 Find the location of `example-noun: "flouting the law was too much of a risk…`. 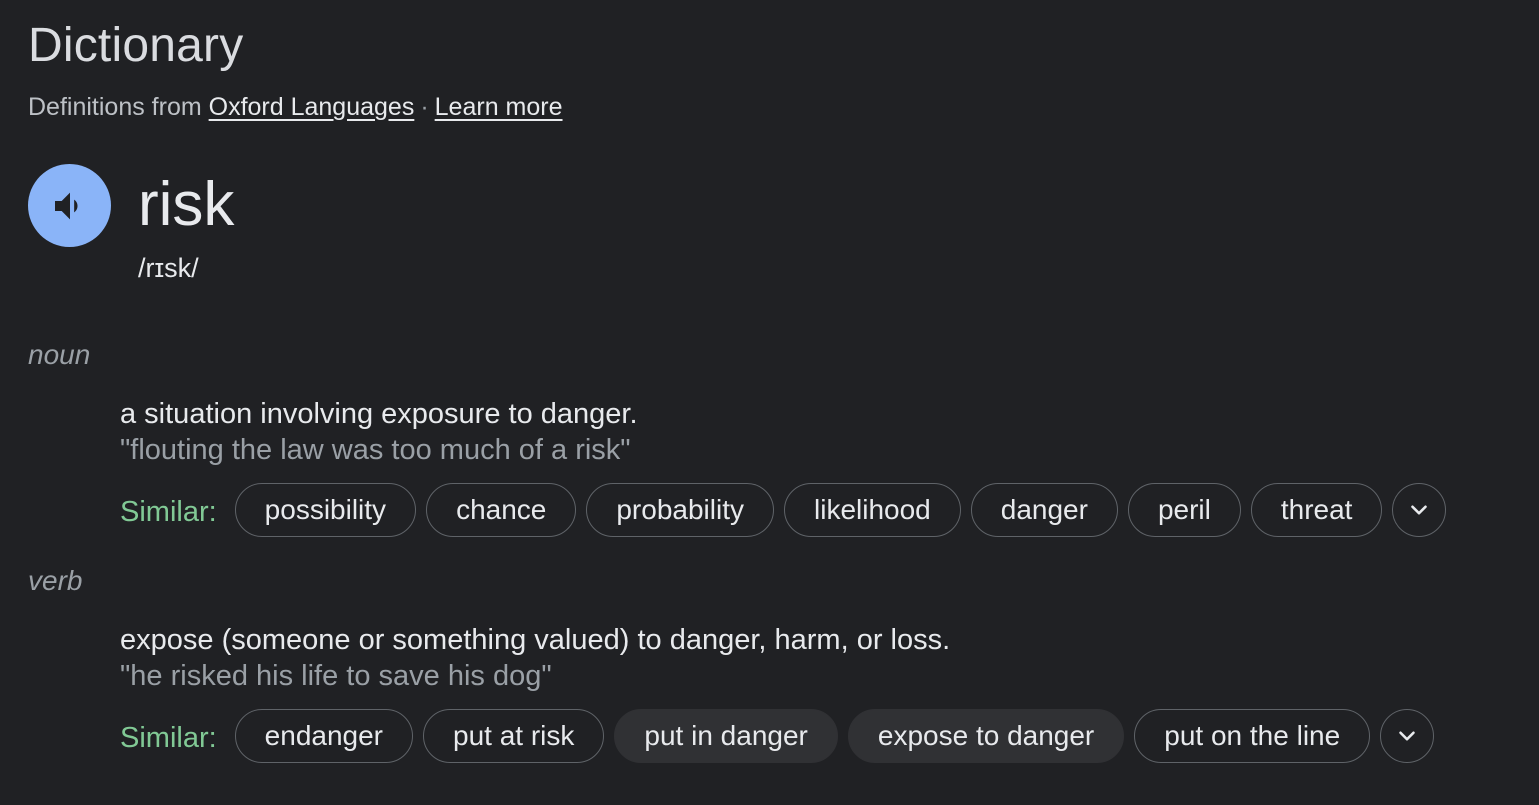

example-noun: "flouting the law was too much of a risk… is located at coordinates (375, 450).